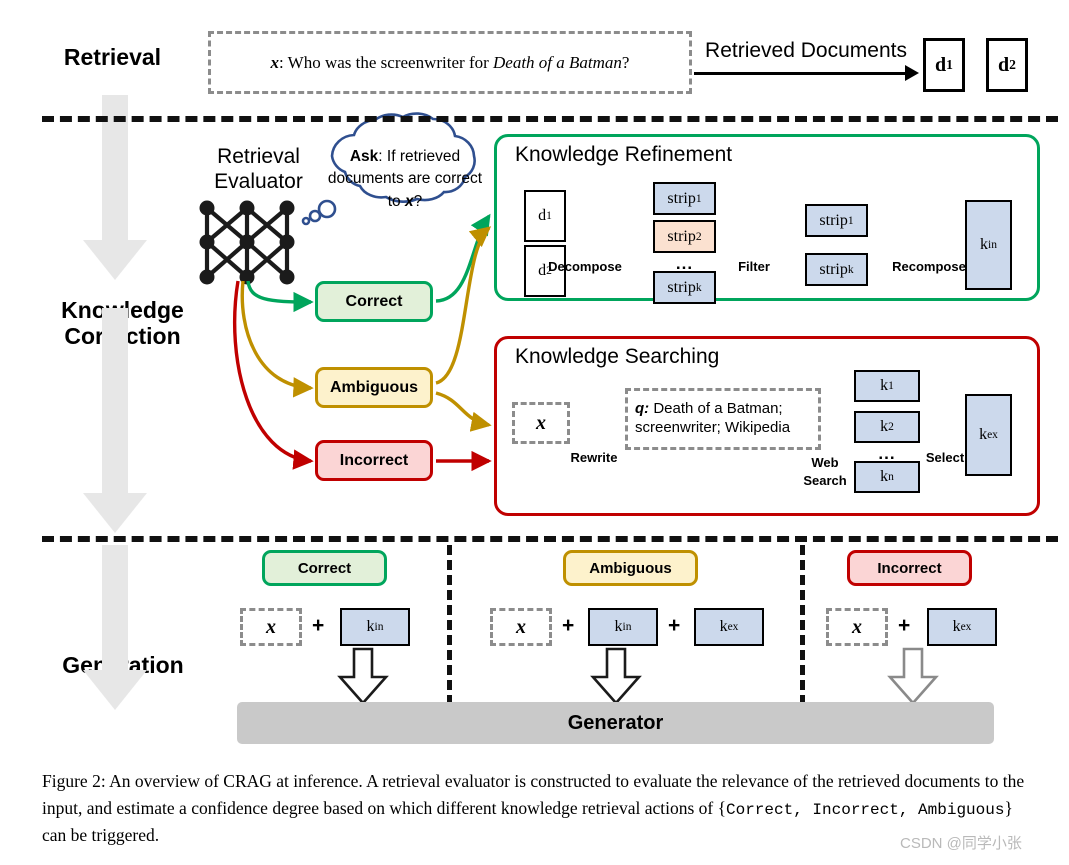 This screenshot has height=865, width=1069. Describe the element at coordinates (884, 426) in the screenshot. I see `k2-label: k` at that location.